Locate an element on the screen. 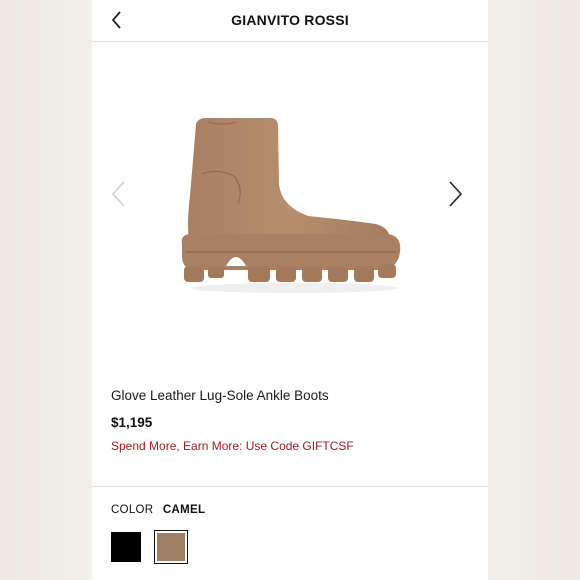 This screenshot has width=580, height=580. color-swatch-camel is located at coordinates (171, 547).